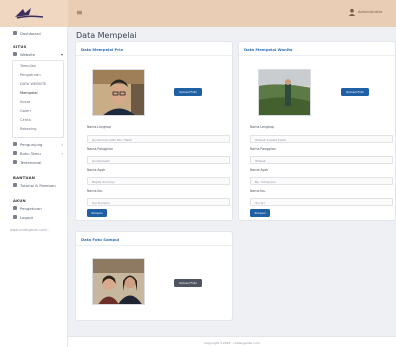  What do you see at coordinates (38, 185) in the screenshot?
I see `sidebar-item-label: Tutorial & Panduan` at bounding box center [38, 185].